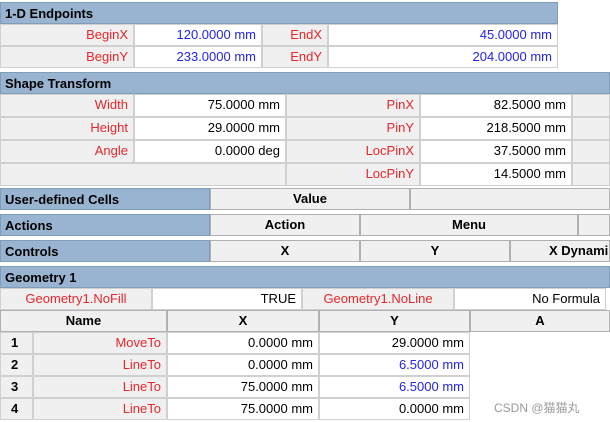 The width and height of the screenshot is (610, 422). Describe the element at coordinates (305, 277) in the screenshot. I see `geometry-section-header: Geometry 1` at that location.